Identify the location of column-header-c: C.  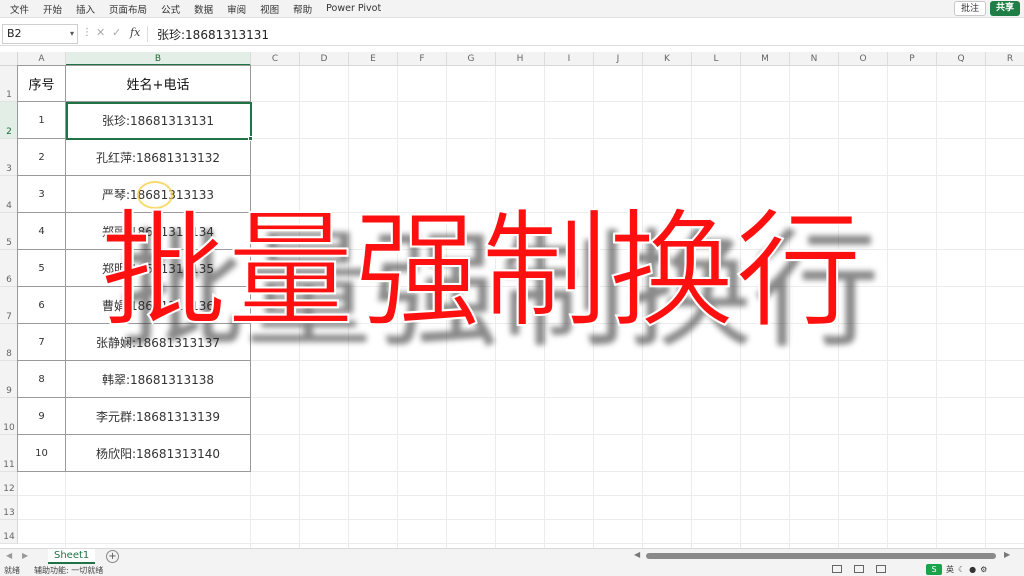
(275, 59).